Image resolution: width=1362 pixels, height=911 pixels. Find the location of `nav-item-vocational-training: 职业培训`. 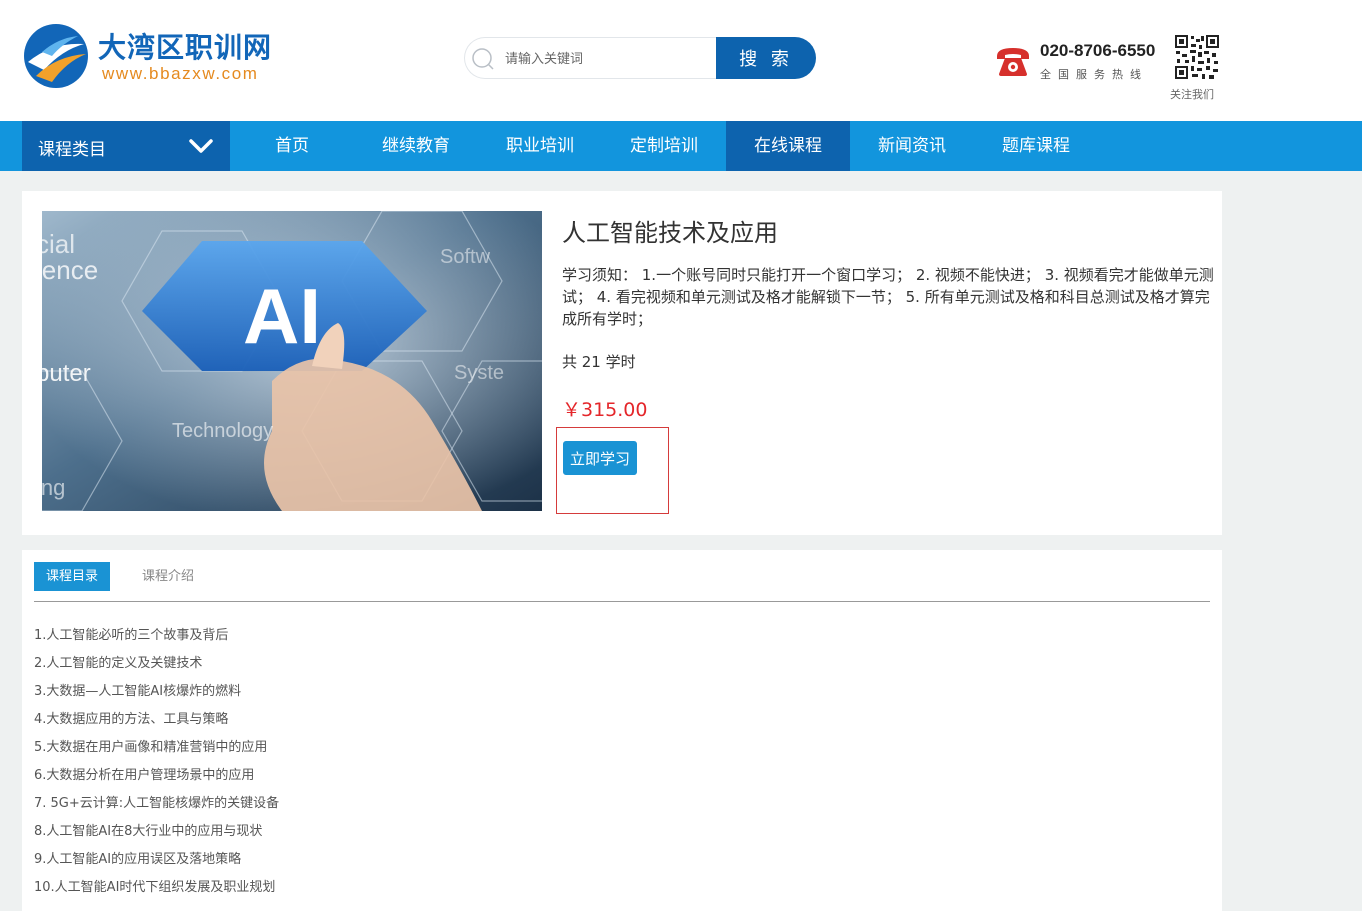

nav-item-vocational-training: 职业培训 is located at coordinates (540, 146).